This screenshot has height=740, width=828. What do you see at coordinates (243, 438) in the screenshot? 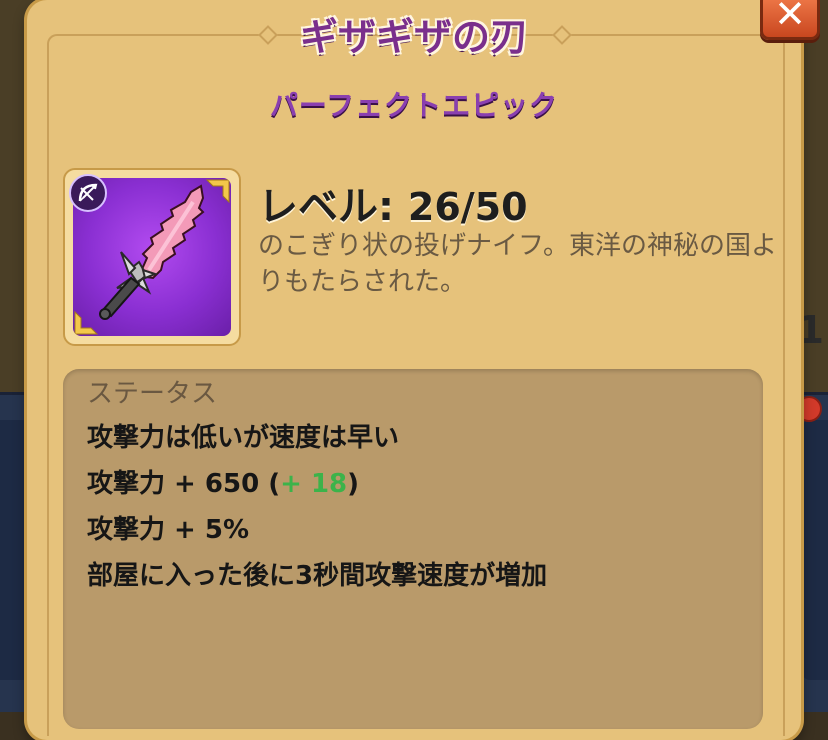
I see `stat-line: 攻撃力は低いが速度は早い` at bounding box center [243, 438].